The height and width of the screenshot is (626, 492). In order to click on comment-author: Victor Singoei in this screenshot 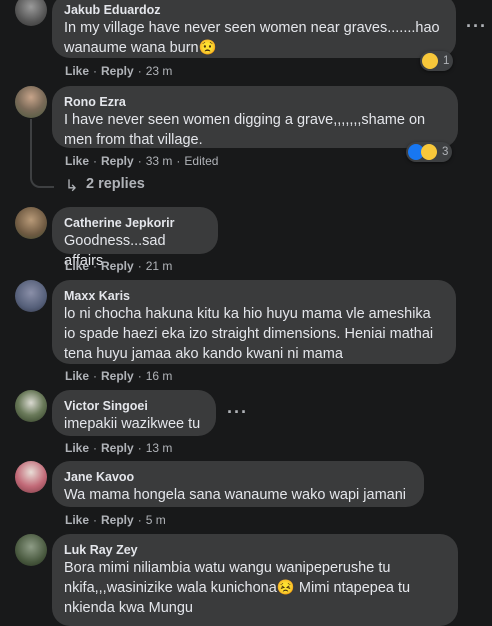, I will do `click(134, 406)`.